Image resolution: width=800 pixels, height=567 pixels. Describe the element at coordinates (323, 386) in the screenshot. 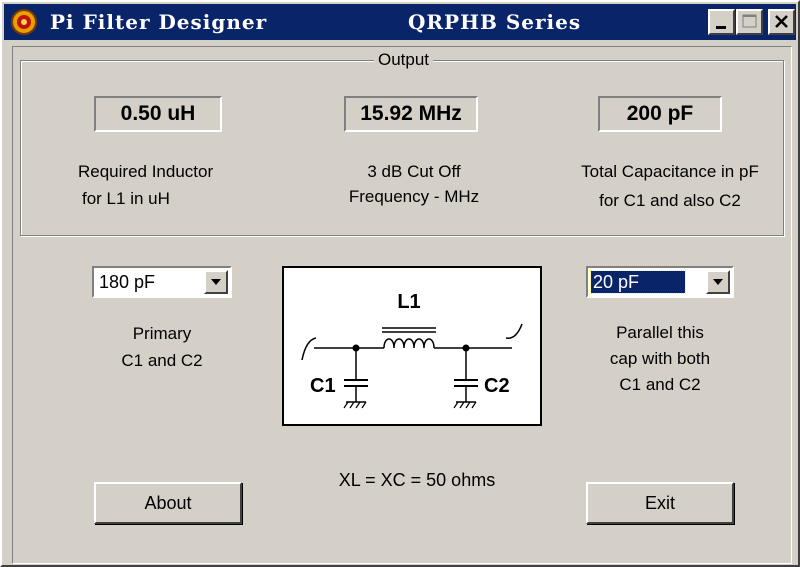

I see `c1-label: C1` at that location.